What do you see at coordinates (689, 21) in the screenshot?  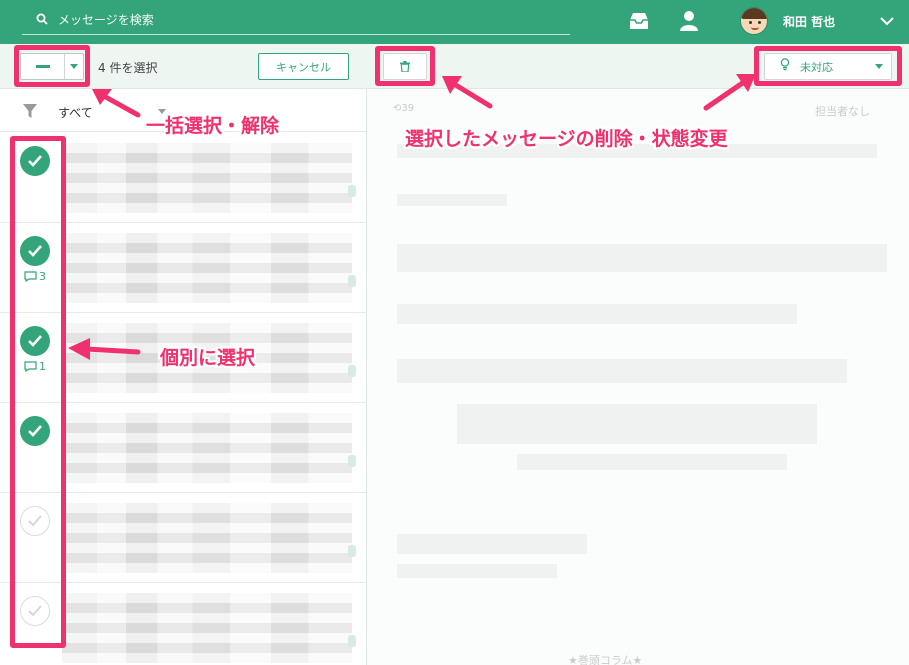 I see `user-icon` at bounding box center [689, 21].